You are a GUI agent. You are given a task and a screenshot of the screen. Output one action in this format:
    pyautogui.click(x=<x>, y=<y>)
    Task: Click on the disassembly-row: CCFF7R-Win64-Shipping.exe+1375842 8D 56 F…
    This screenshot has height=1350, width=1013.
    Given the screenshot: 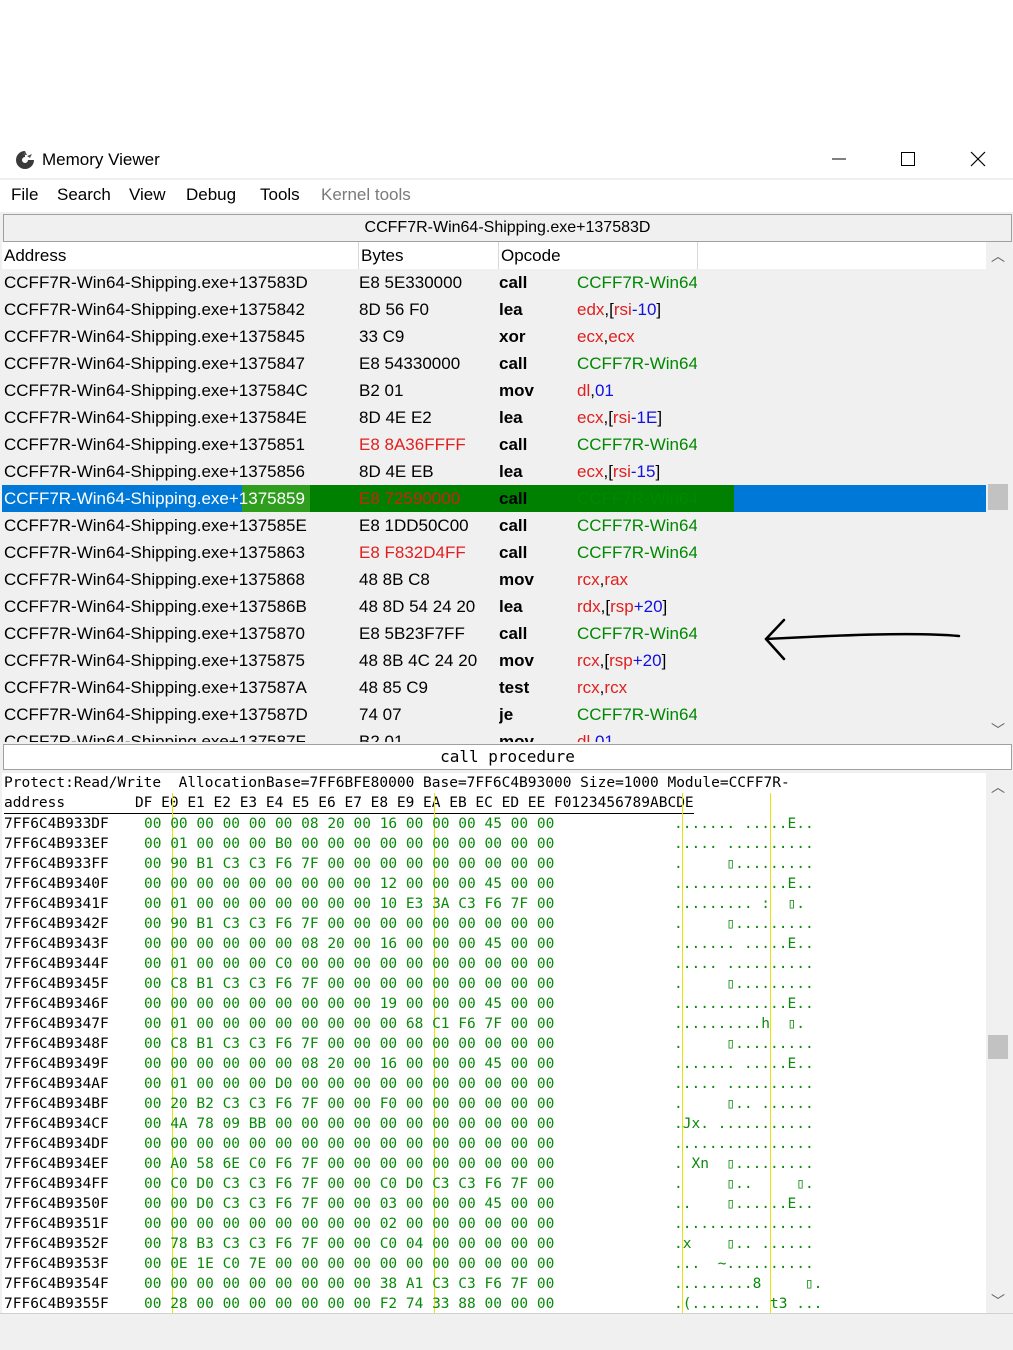 What is the action you would take?
    pyautogui.click(x=494, y=309)
    